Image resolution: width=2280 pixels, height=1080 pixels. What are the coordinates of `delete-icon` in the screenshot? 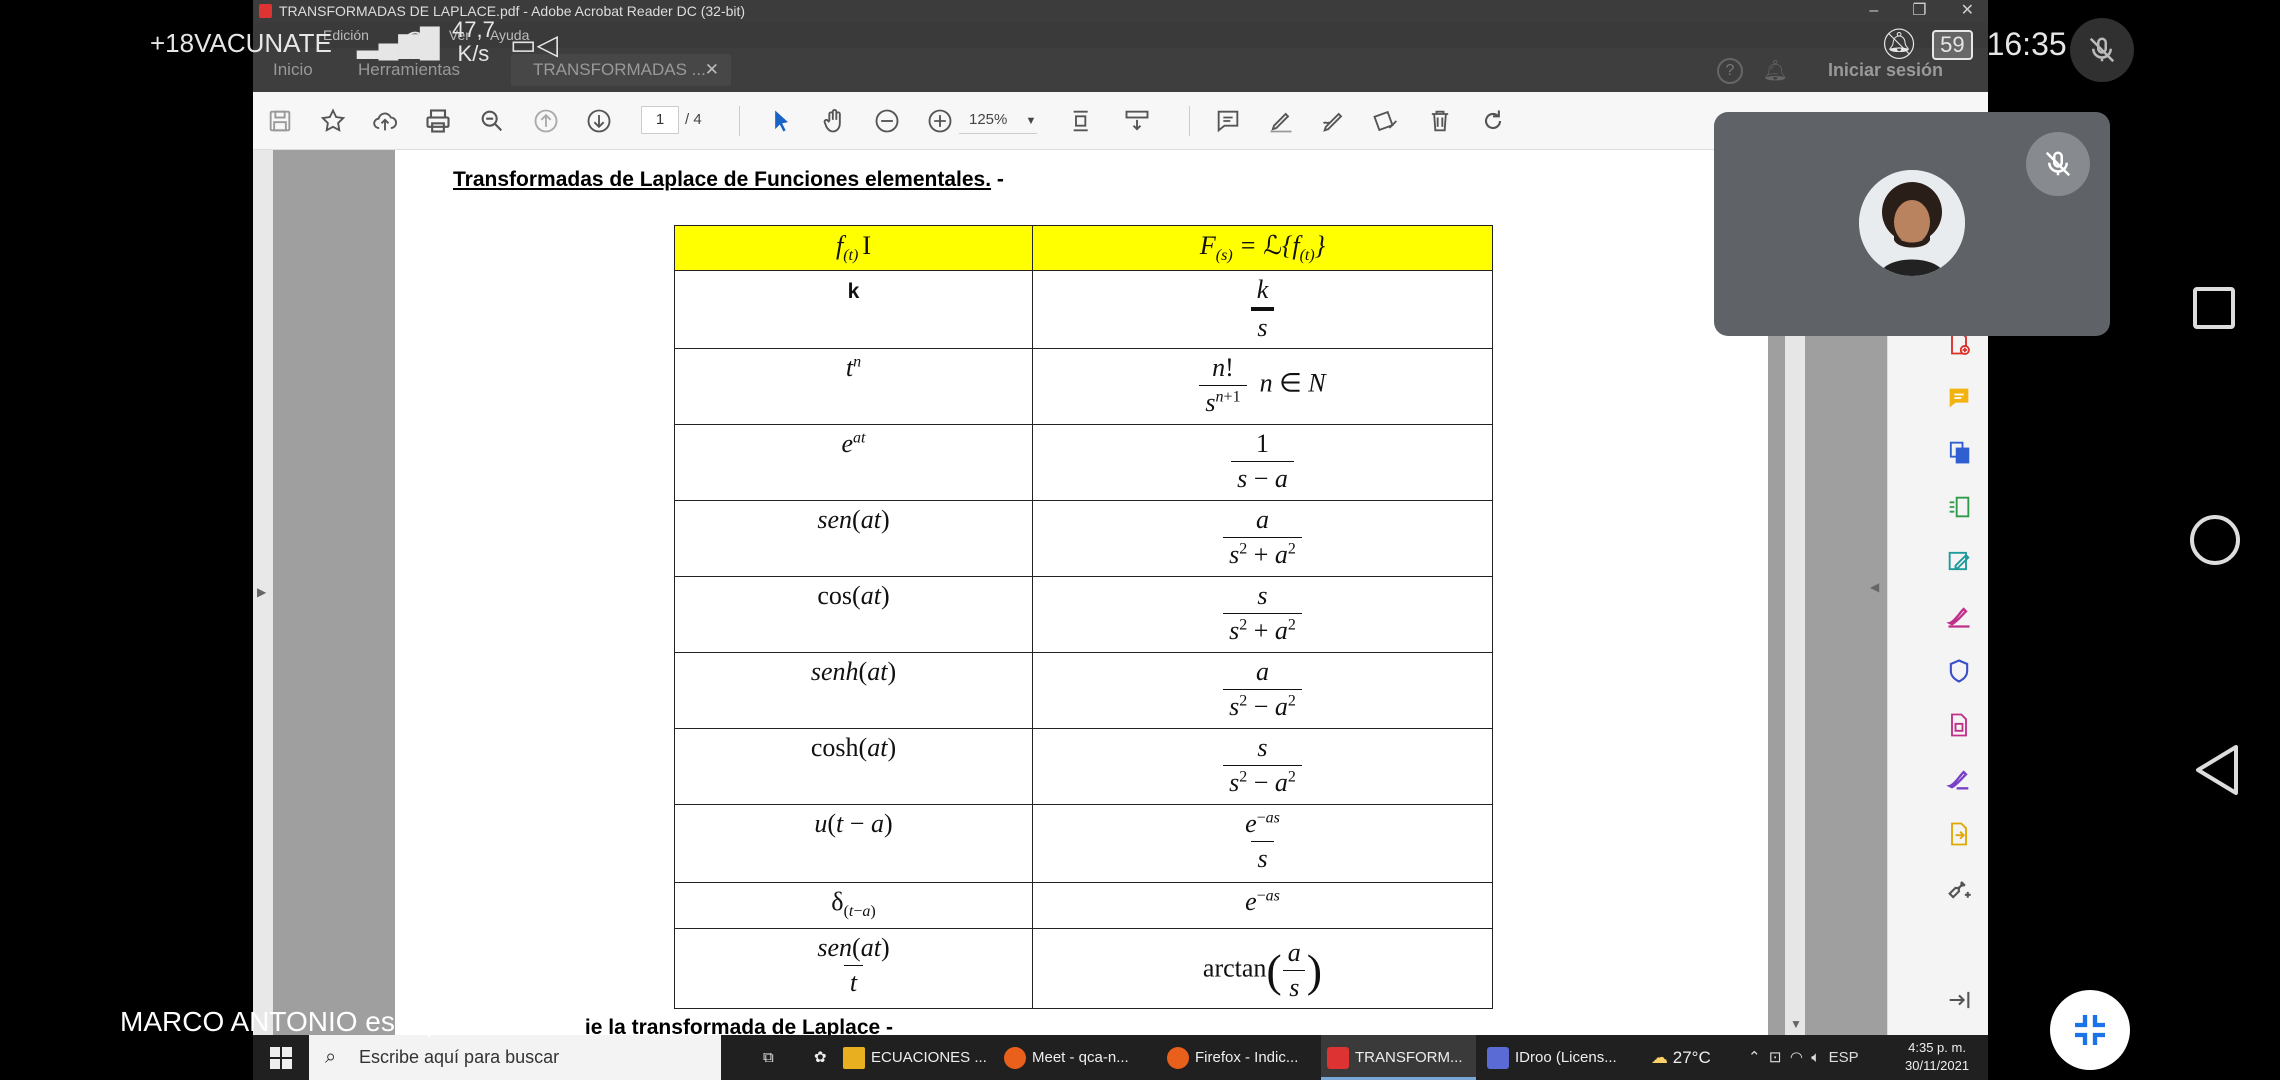 It's located at (1440, 121).